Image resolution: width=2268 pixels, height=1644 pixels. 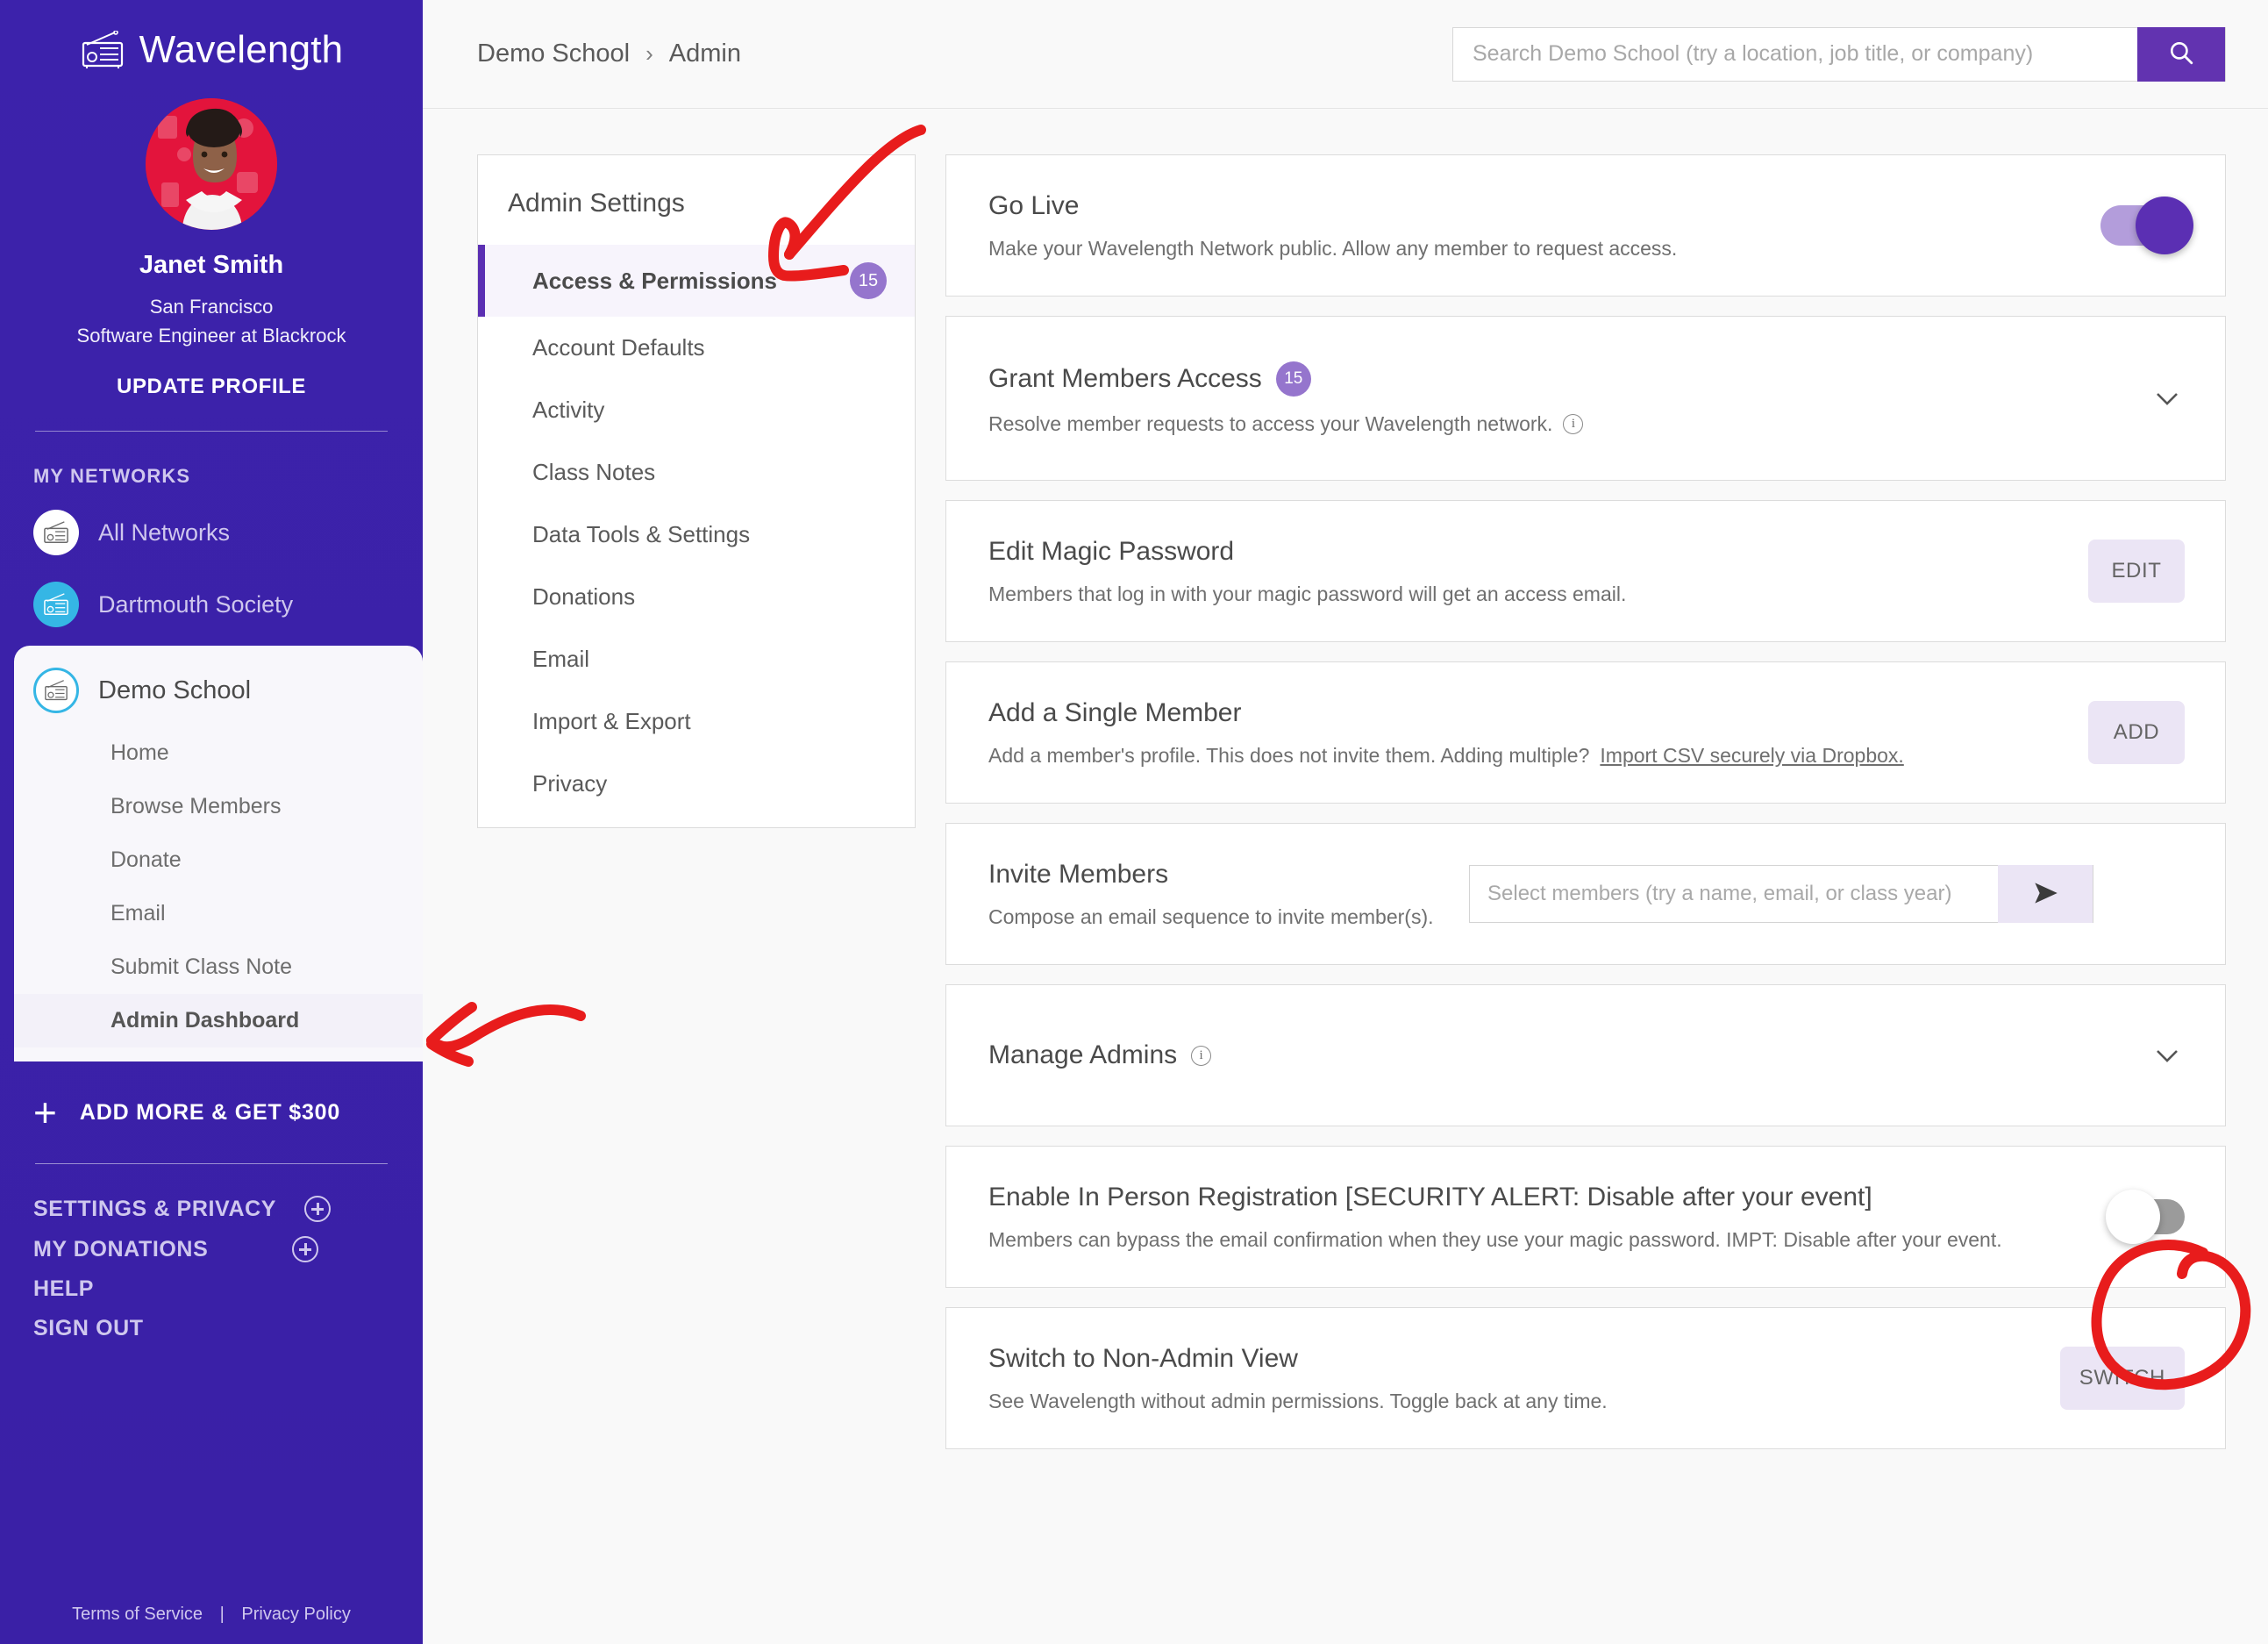 I want to click on sidebar-item-sign-out: SIGN OUT, so click(x=228, y=1328).